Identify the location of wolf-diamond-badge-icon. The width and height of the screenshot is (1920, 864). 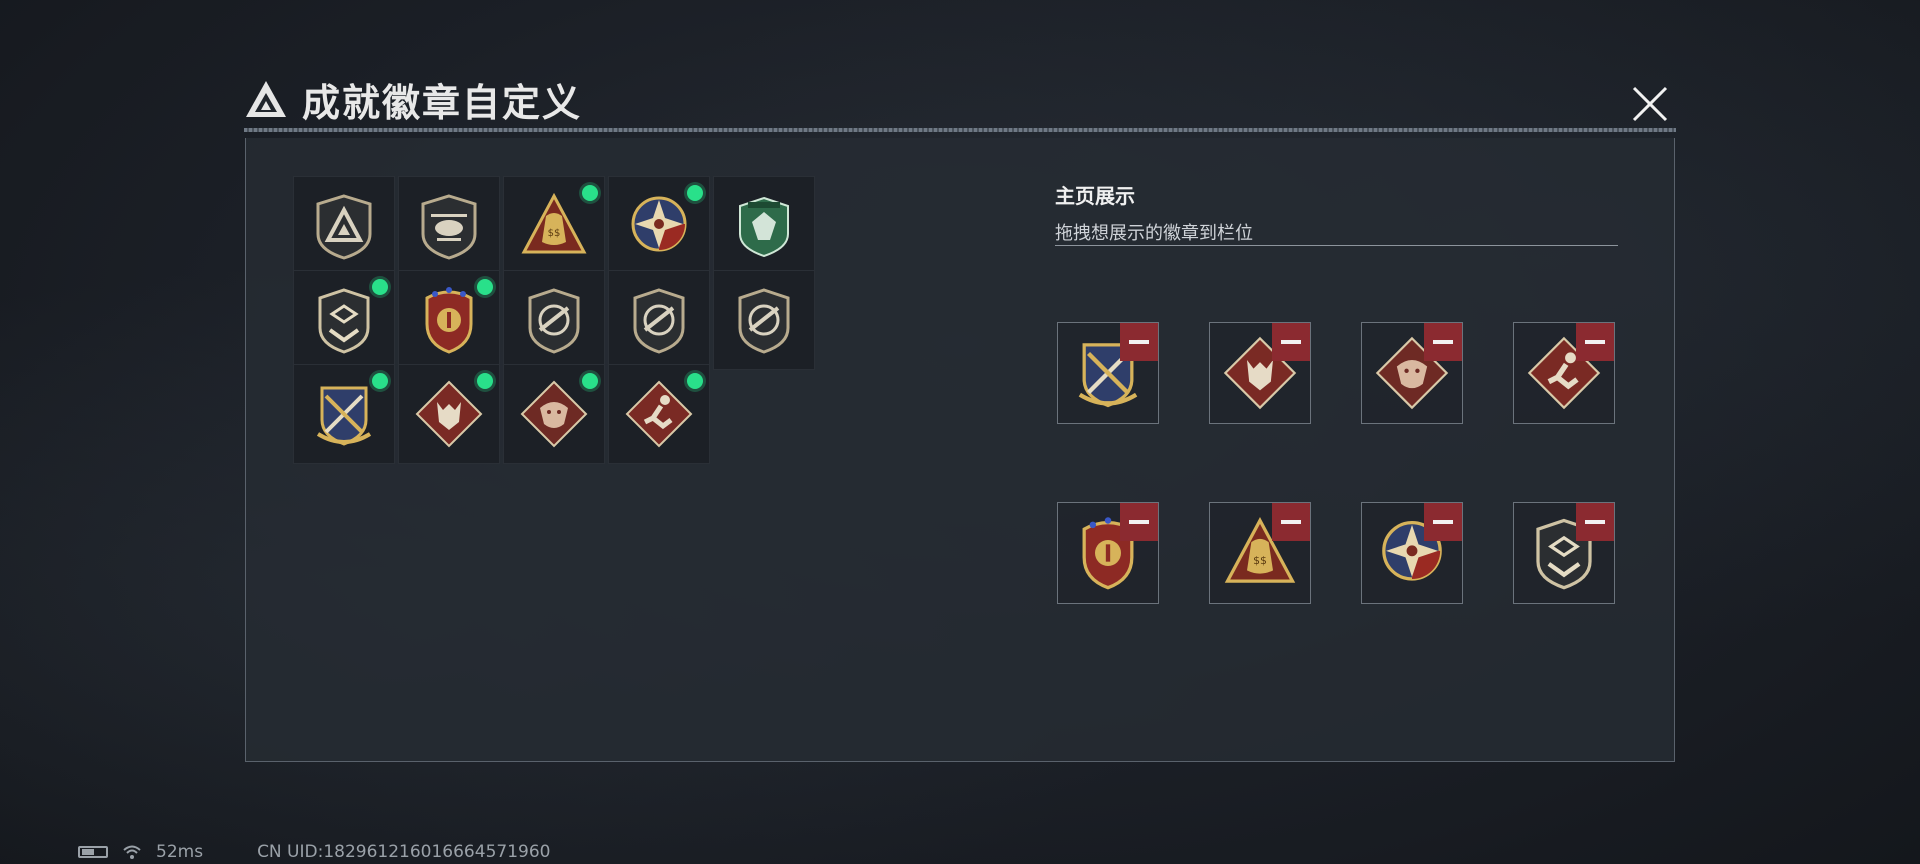
(449, 414).